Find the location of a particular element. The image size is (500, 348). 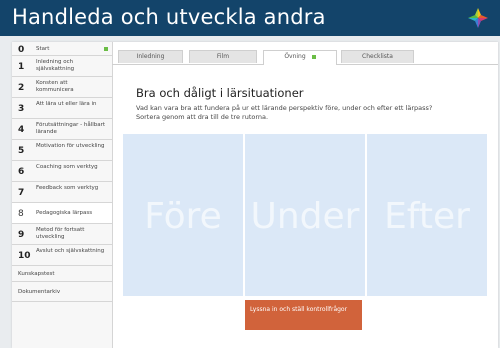

sidebar-item-label: Pedagogiska lärpass is located at coordinates (64, 213).